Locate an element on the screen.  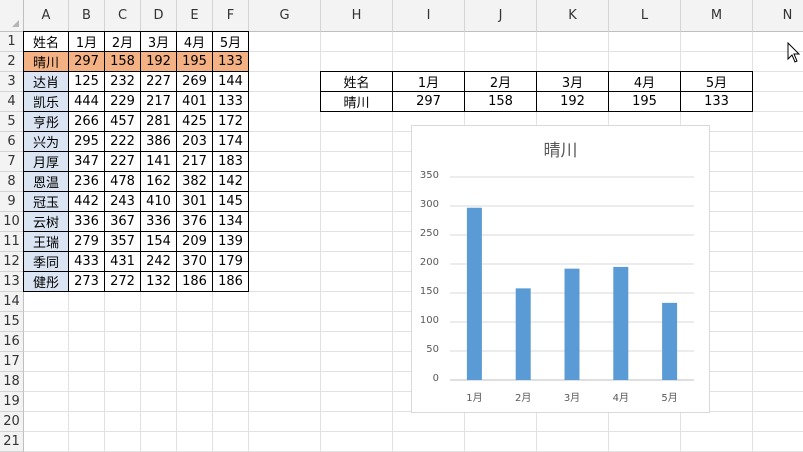
value-cell: 295 is located at coordinates (87, 142).